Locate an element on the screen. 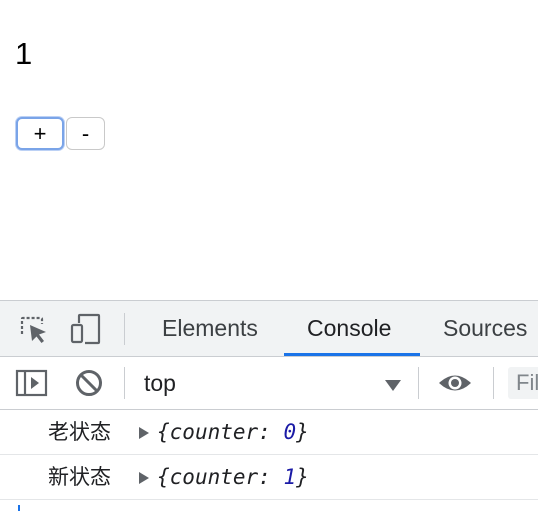 This screenshot has height=512, width=538. log-label: 老状态 is located at coordinates (79, 432).